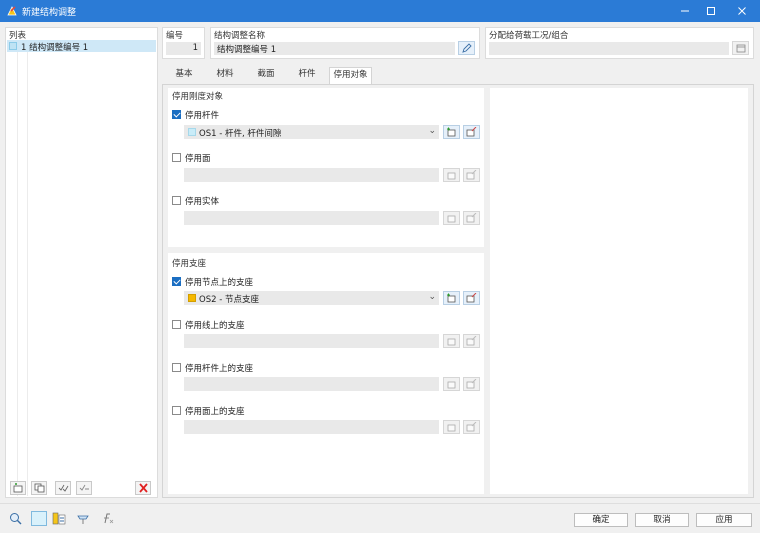 The width and height of the screenshot is (760, 533). Describe the element at coordinates (529, 36) in the screenshot. I see `assign-label: 分配给荷载工况/组合` at that location.